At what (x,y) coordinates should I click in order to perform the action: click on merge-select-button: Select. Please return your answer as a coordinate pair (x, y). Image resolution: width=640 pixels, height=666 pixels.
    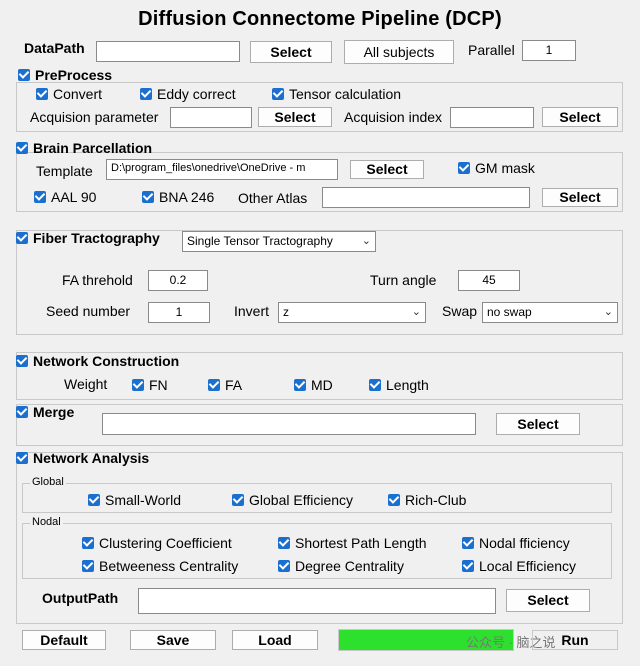
    Looking at the image, I should click on (538, 424).